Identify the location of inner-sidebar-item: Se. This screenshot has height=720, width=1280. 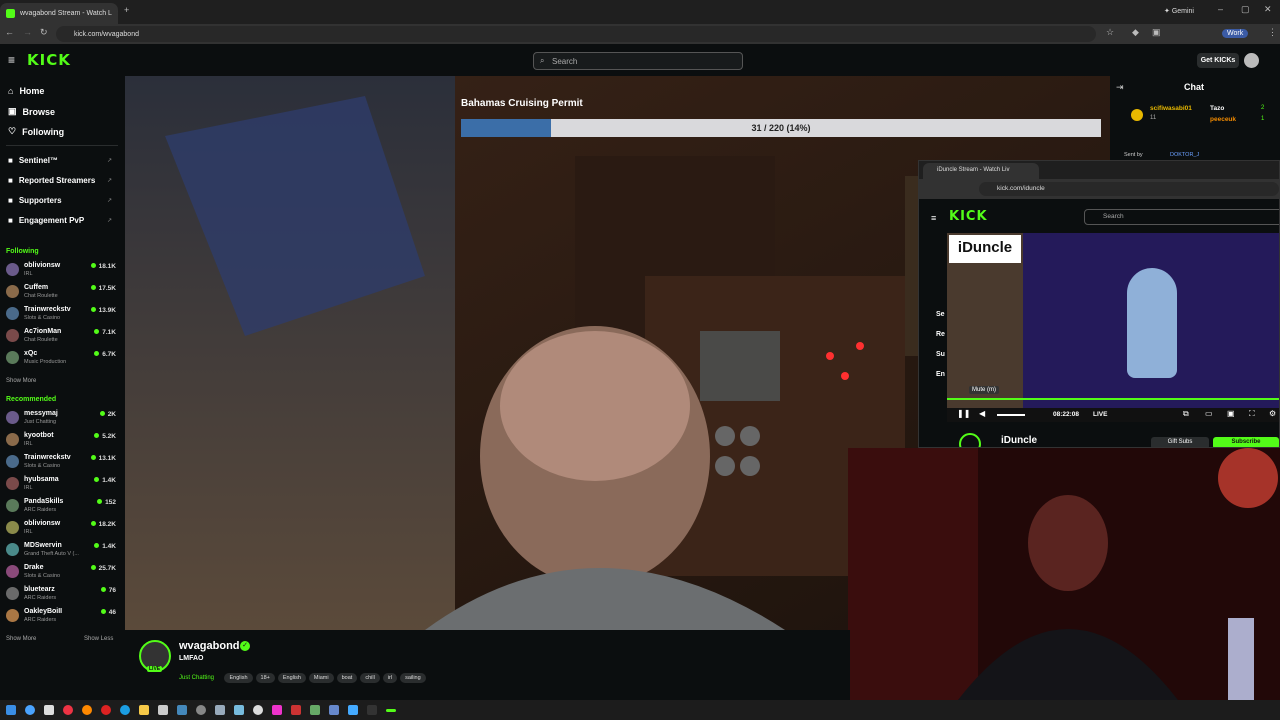
(940, 314).